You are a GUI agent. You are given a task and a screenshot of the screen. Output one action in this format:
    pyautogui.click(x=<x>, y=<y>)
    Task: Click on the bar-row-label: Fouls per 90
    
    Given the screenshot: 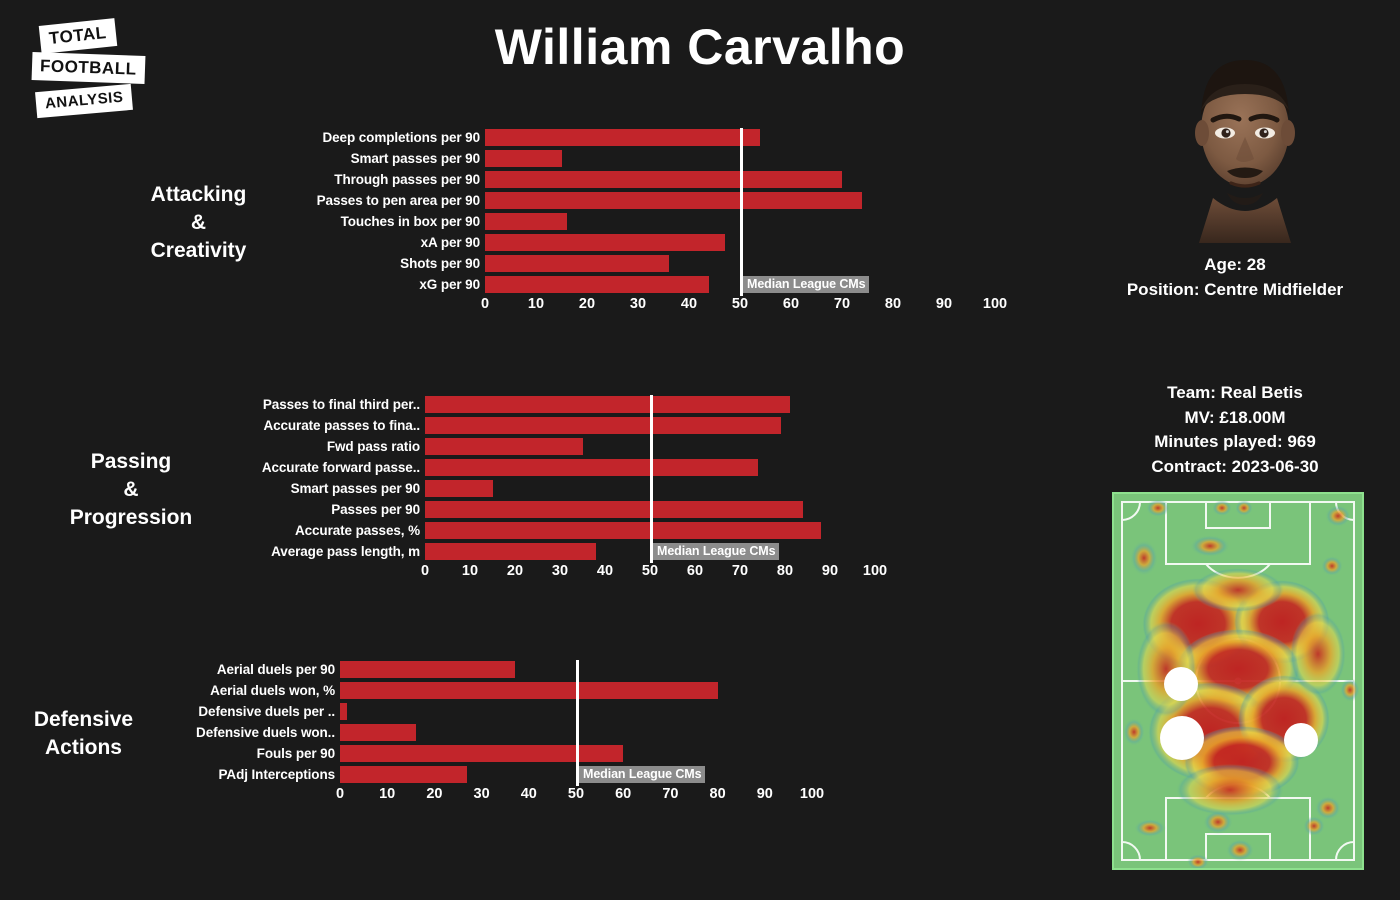 What is the action you would take?
    pyautogui.click(x=295, y=753)
    